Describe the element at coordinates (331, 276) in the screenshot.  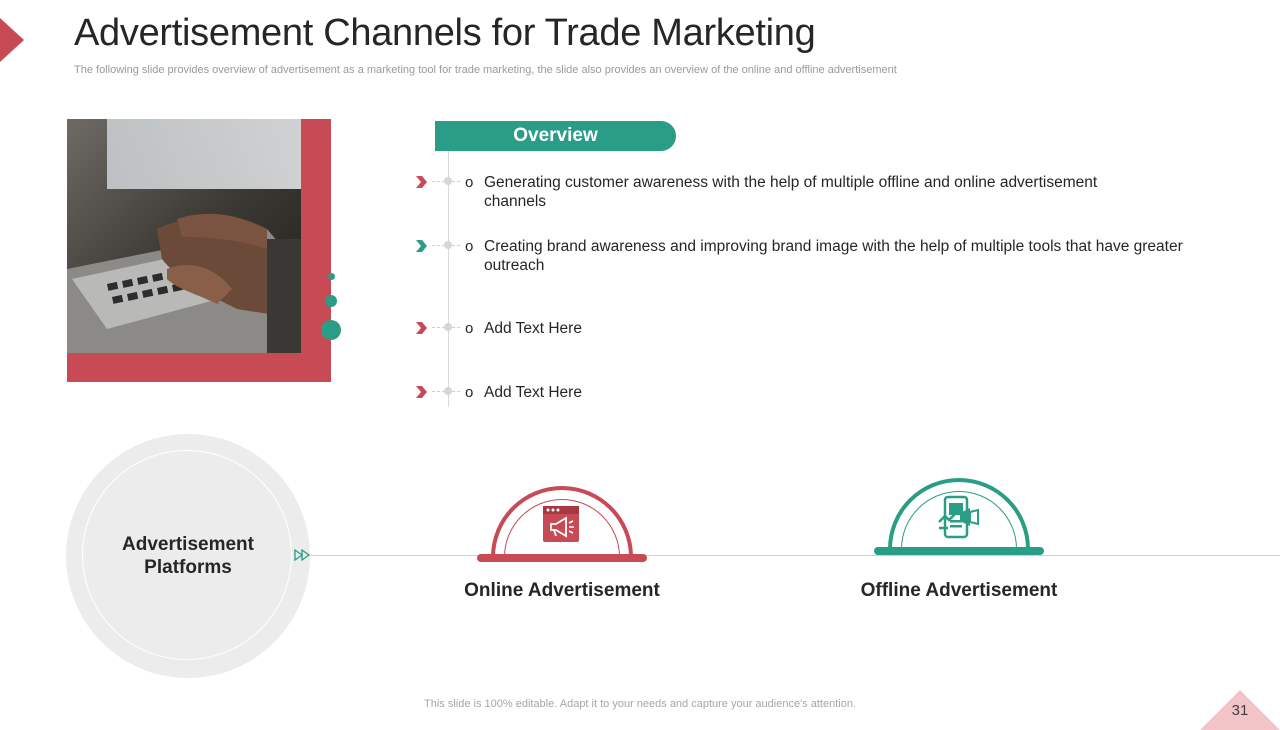
I see `decor-dot-small` at that location.